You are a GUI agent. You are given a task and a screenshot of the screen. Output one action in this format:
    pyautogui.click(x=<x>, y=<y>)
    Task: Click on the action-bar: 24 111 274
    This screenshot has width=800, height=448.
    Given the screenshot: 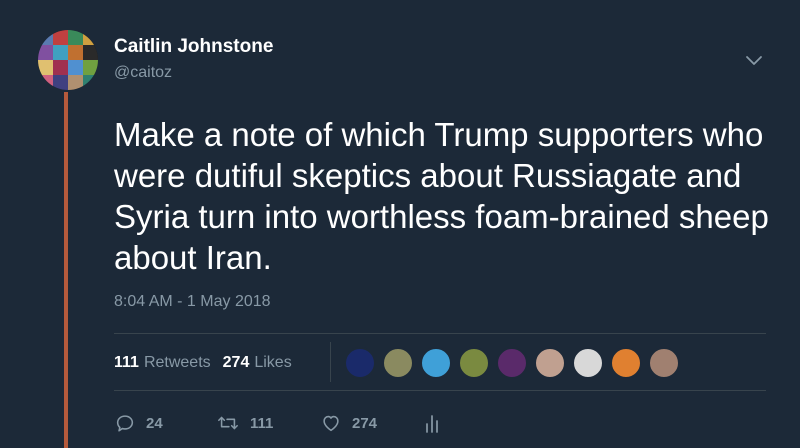 What is the action you would take?
    pyautogui.click(x=277, y=423)
    